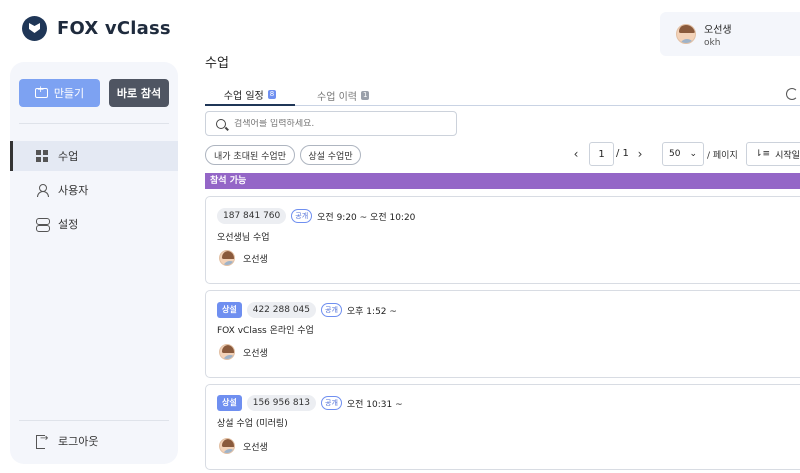 The height and width of the screenshot is (473, 800). I want to click on user-id: okh, so click(712, 42).